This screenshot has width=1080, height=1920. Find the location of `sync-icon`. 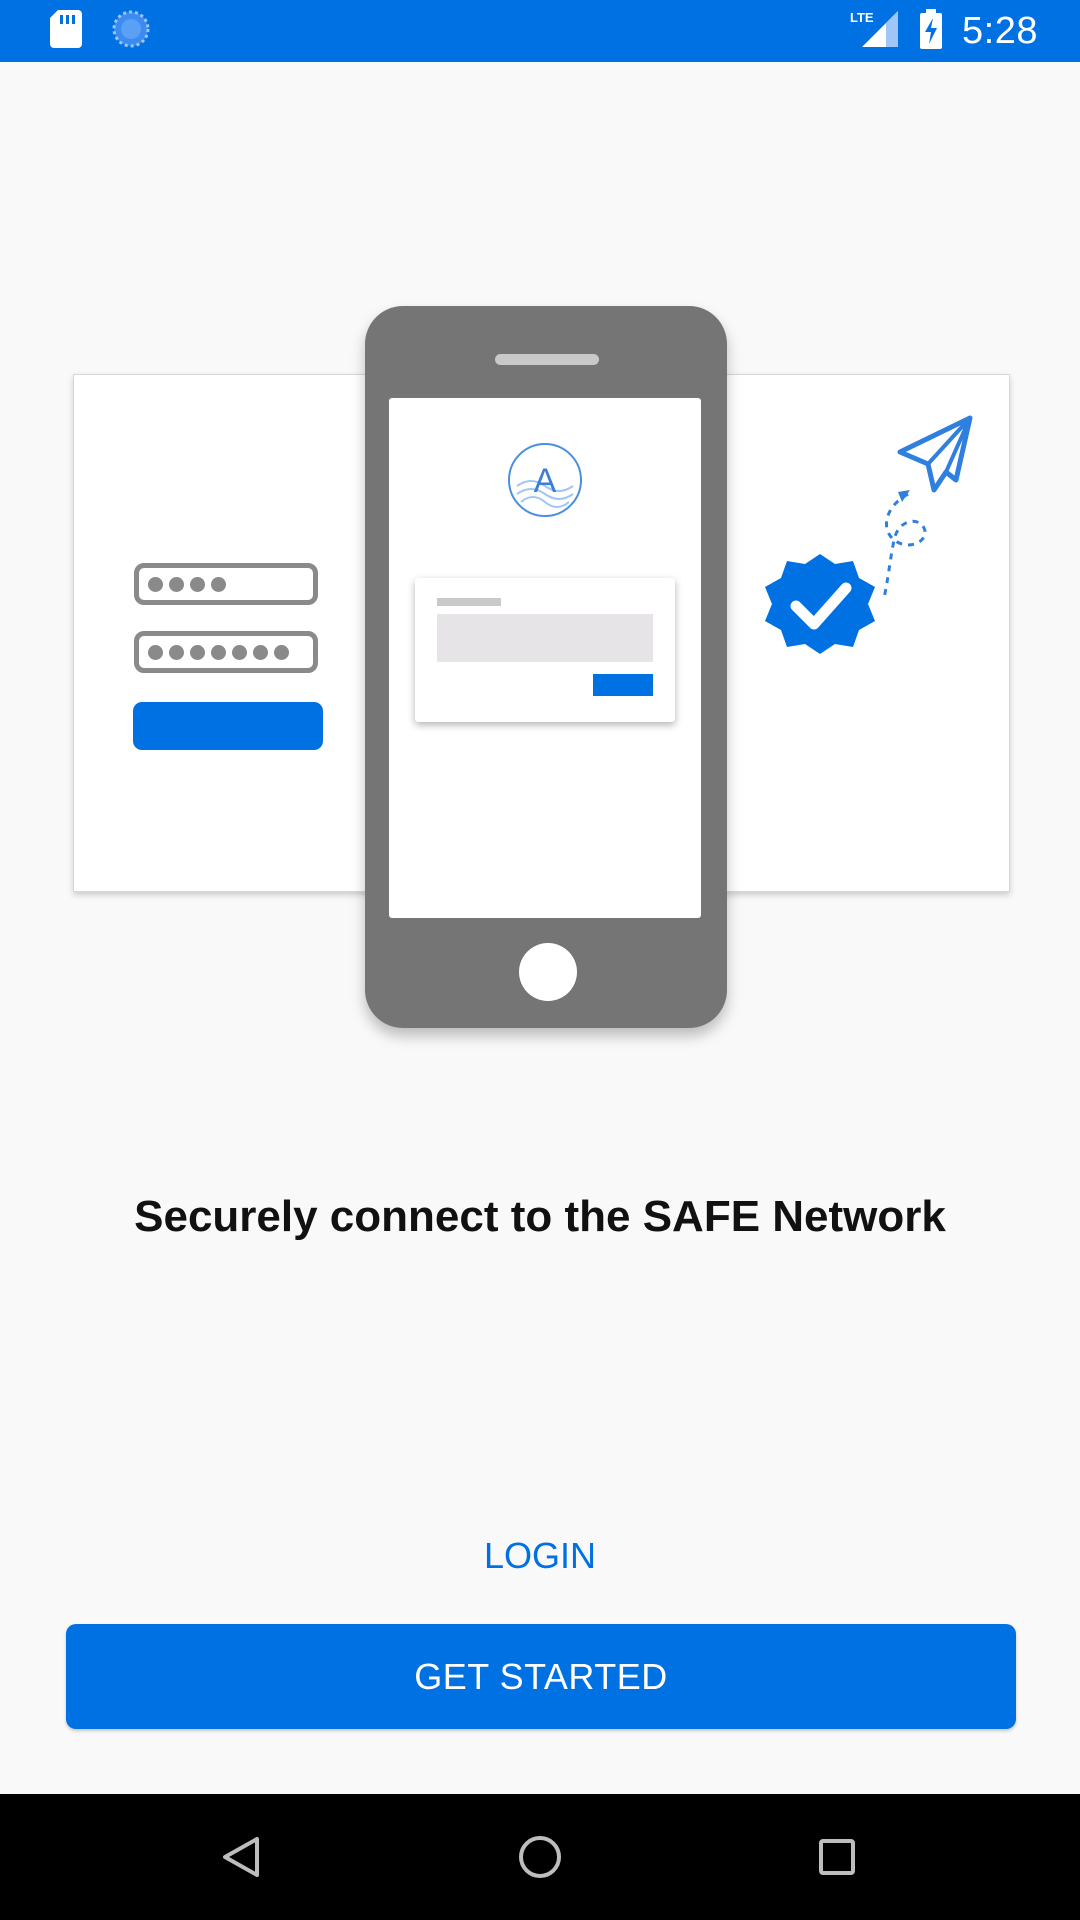

sync-icon is located at coordinates (131, 31).